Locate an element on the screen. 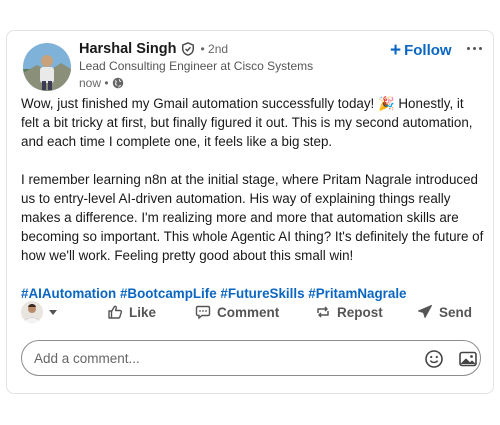 The height and width of the screenshot is (425, 500). emoji-icon is located at coordinates (434, 359).